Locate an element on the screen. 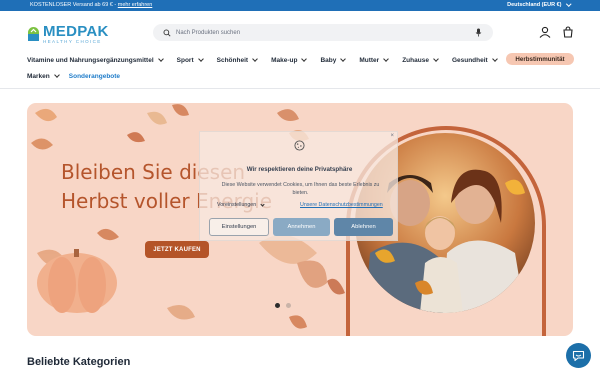  cookie-preferences: Voreinstellungen is located at coordinates (241, 204).